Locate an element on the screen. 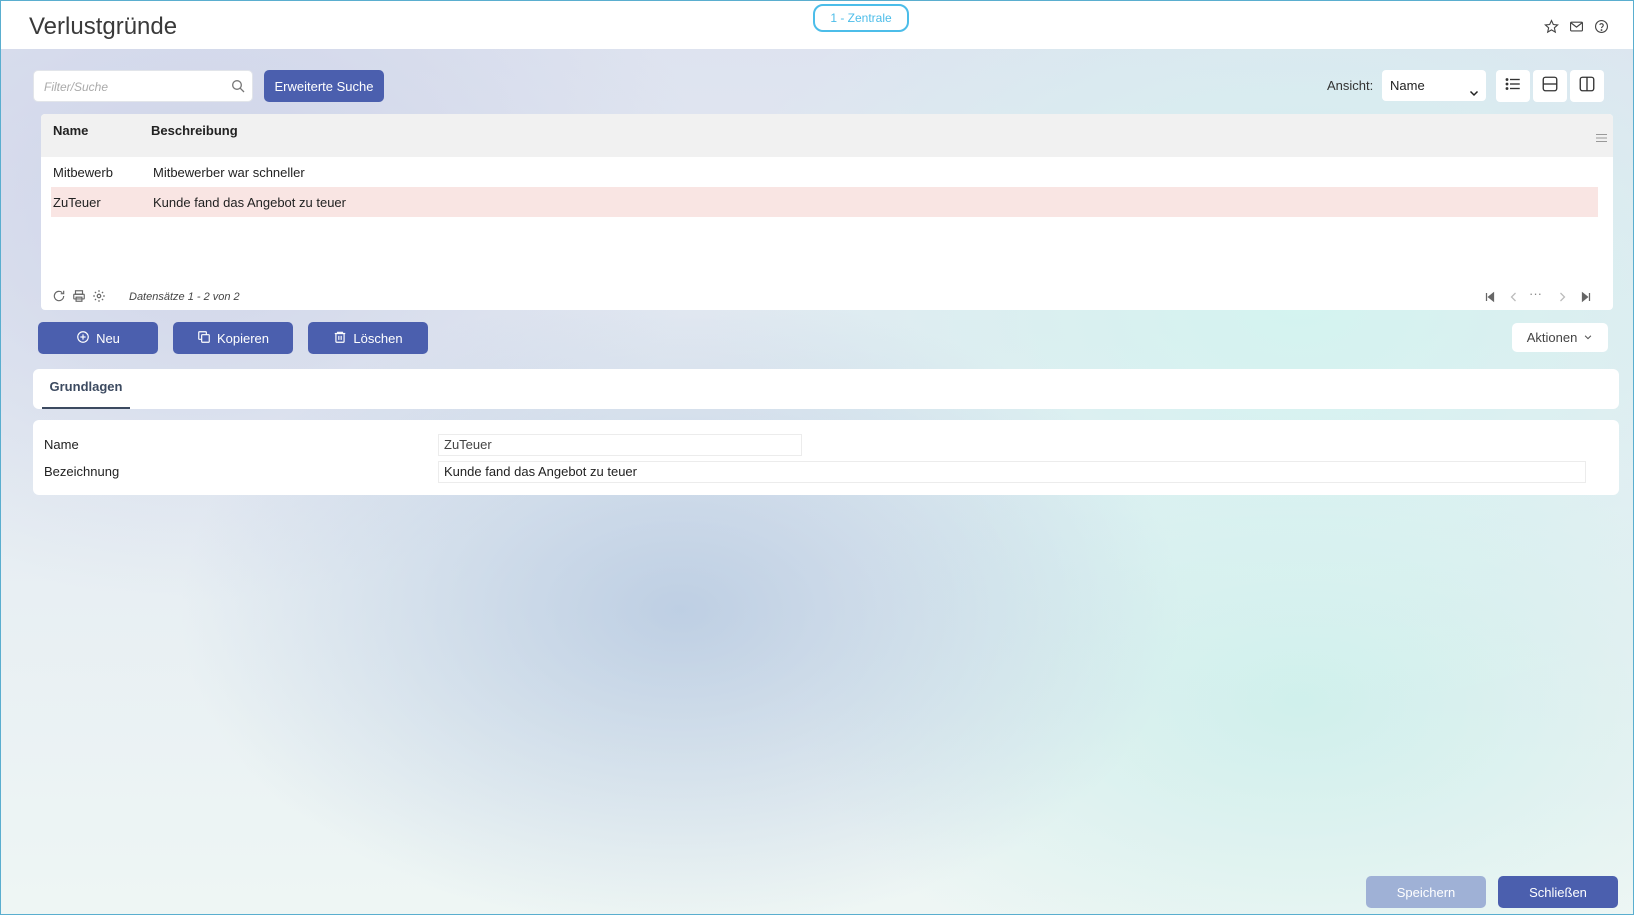 The width and height of the screenshot is (1634, 915). table-row: Mitbewerb Mitbewerber war schneller is located at coordinates (824, 172).